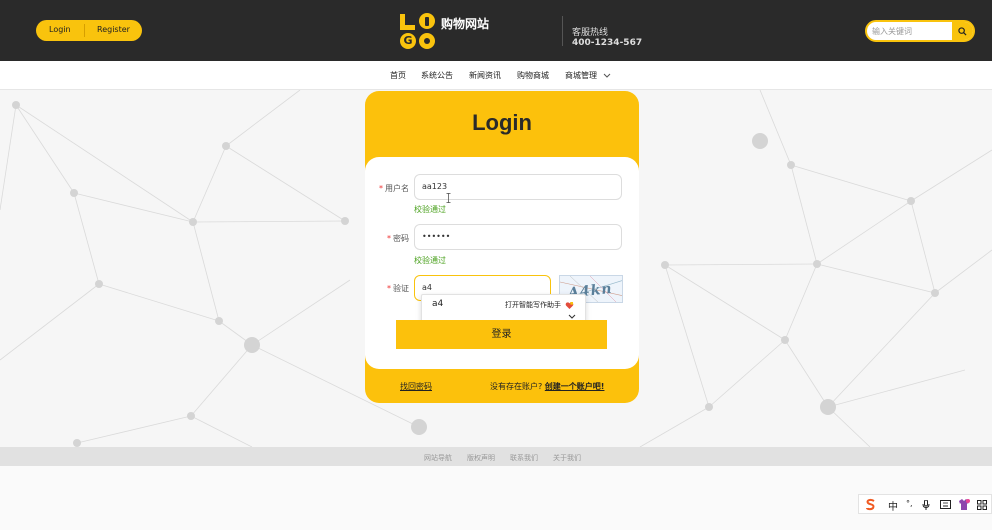 Image resolution: width=992 pixels, height=530 pixels. I want to click on search-box, so click(920, 31).